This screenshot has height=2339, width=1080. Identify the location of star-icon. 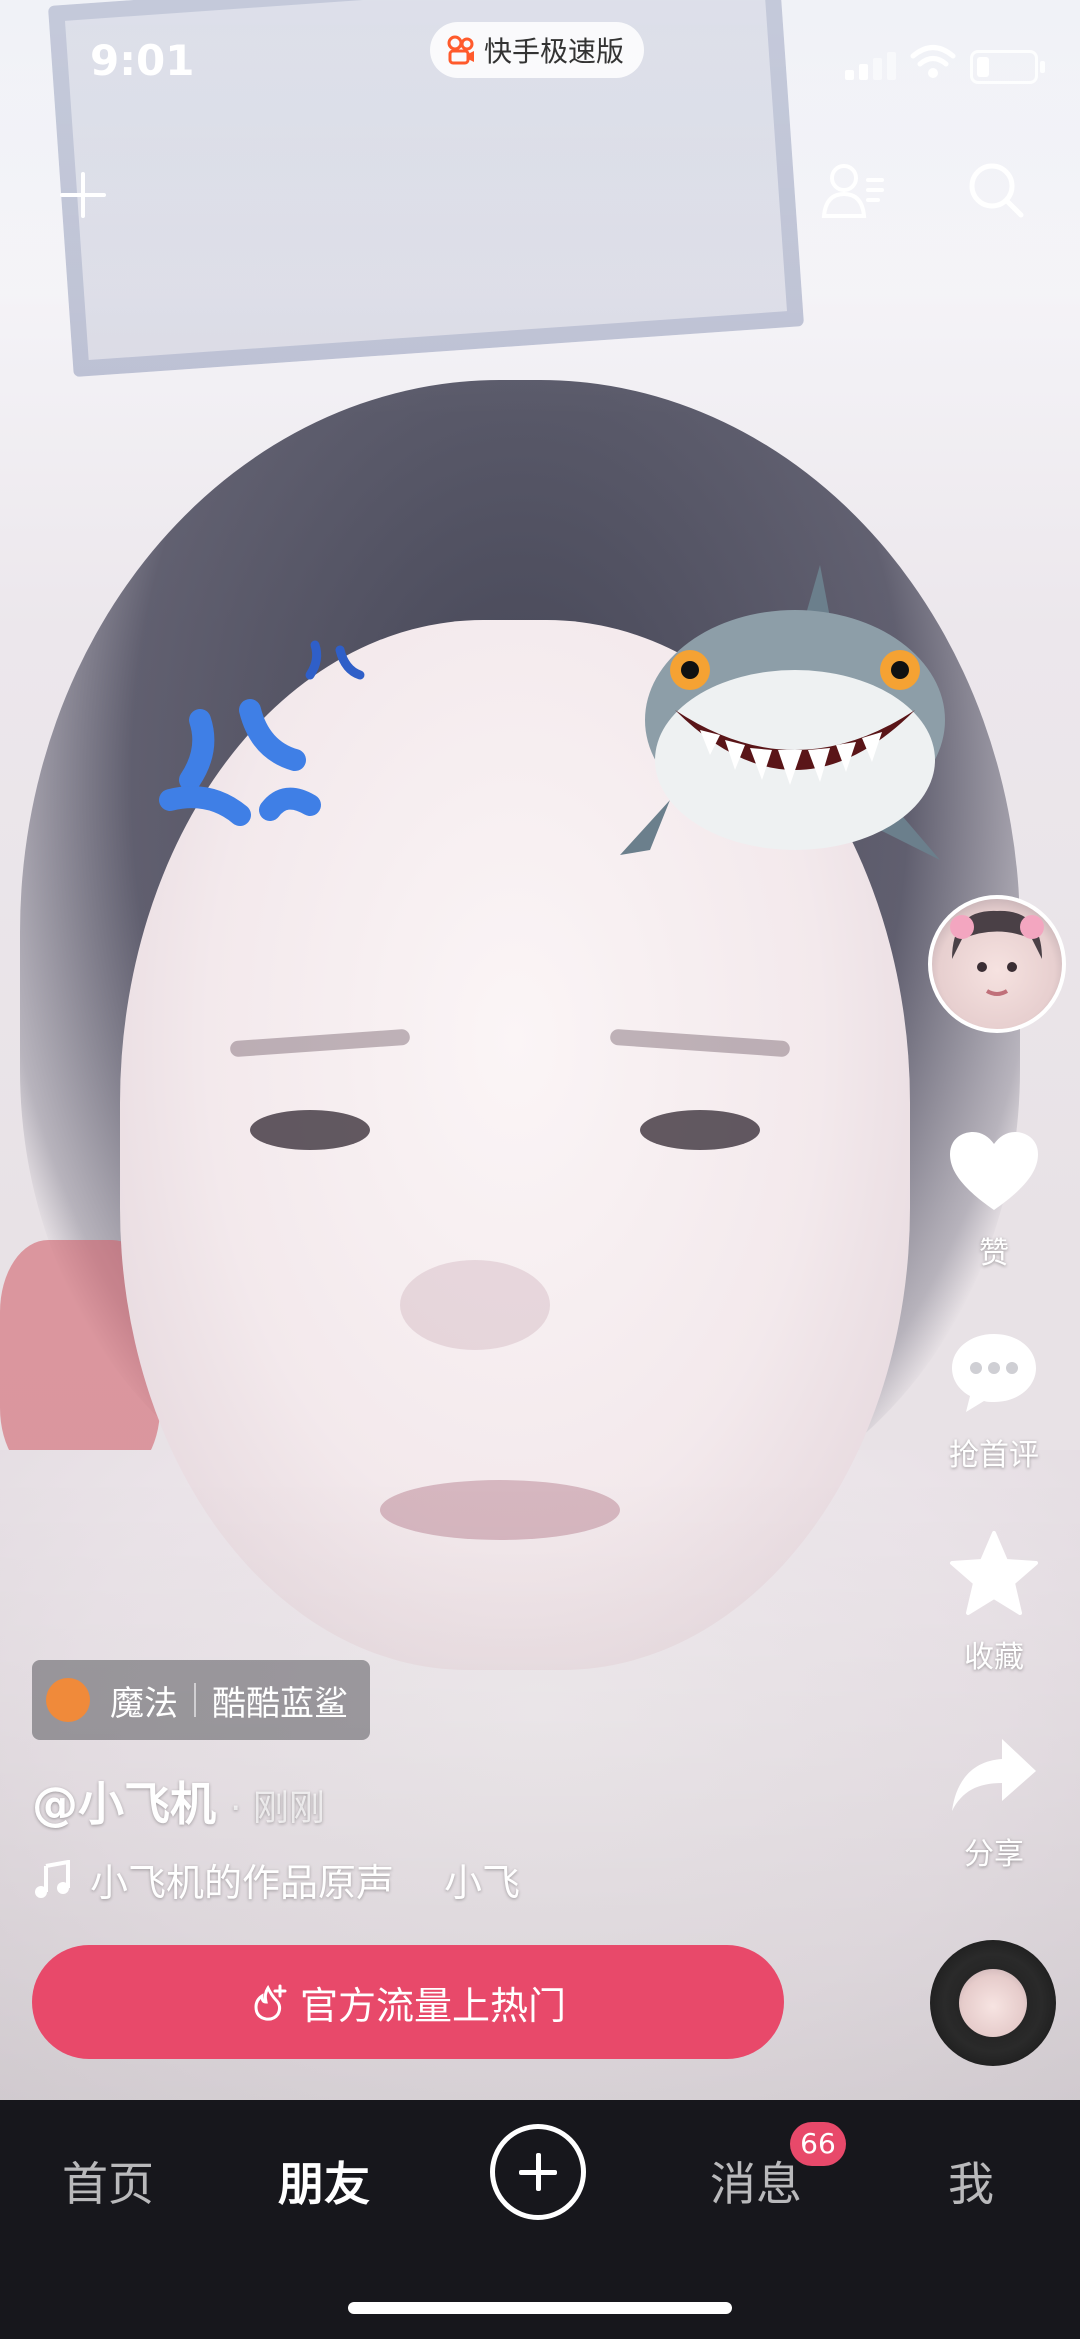
(994, 1573).